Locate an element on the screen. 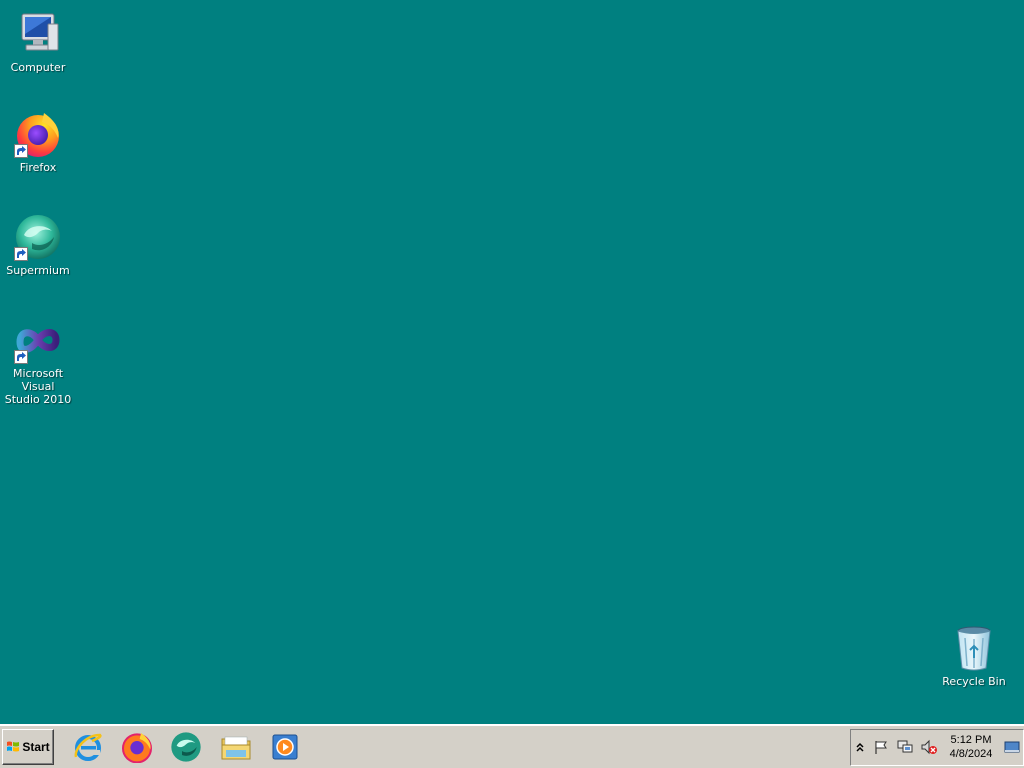  taskbar-firefox is located at coordinates (137, 747).